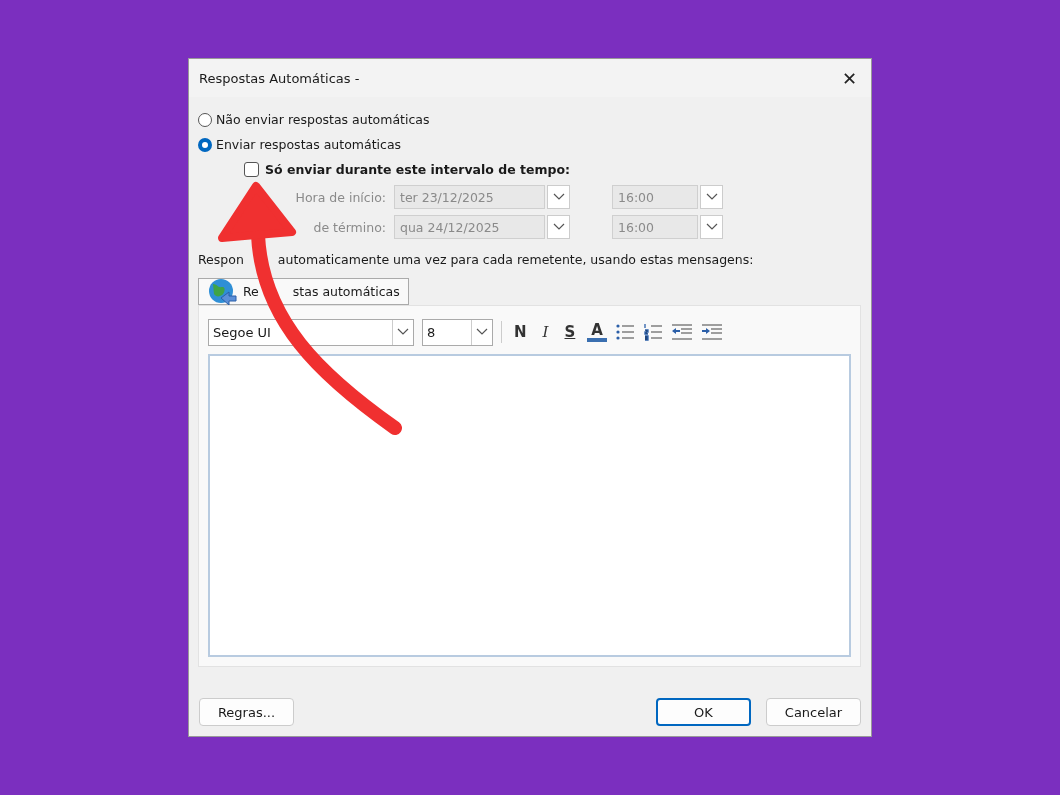 Image resolution: width=1060 pixels, height=795 pixels. What do you see at coordinates (681, 332) in the screenshot?
I see `decrease-indent-icon` at bounding box center [681, 332].